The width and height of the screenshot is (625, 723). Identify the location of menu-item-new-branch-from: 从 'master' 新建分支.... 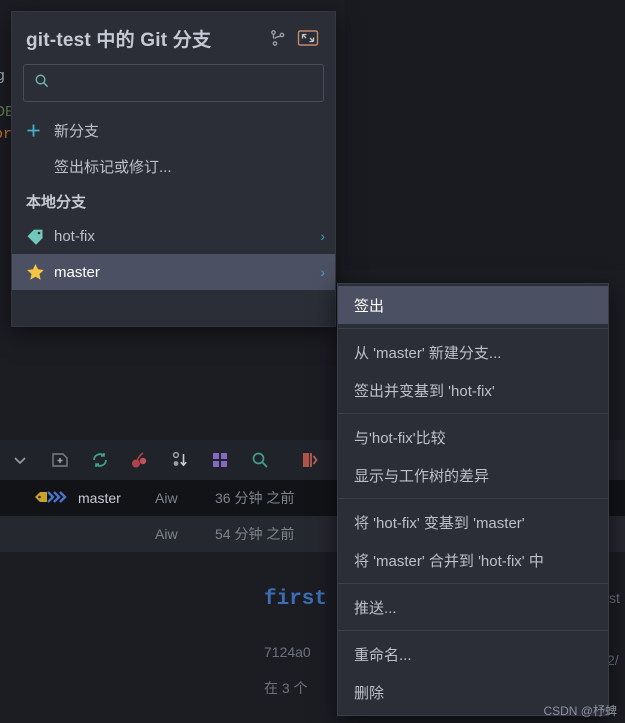
(473, 352).